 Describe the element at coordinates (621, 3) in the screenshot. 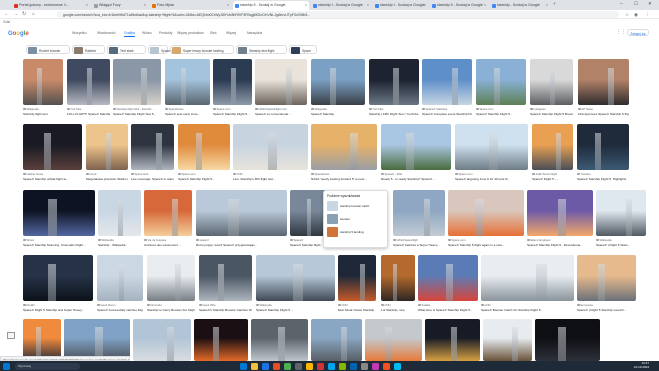

I see `window-min-button: –` at that location.